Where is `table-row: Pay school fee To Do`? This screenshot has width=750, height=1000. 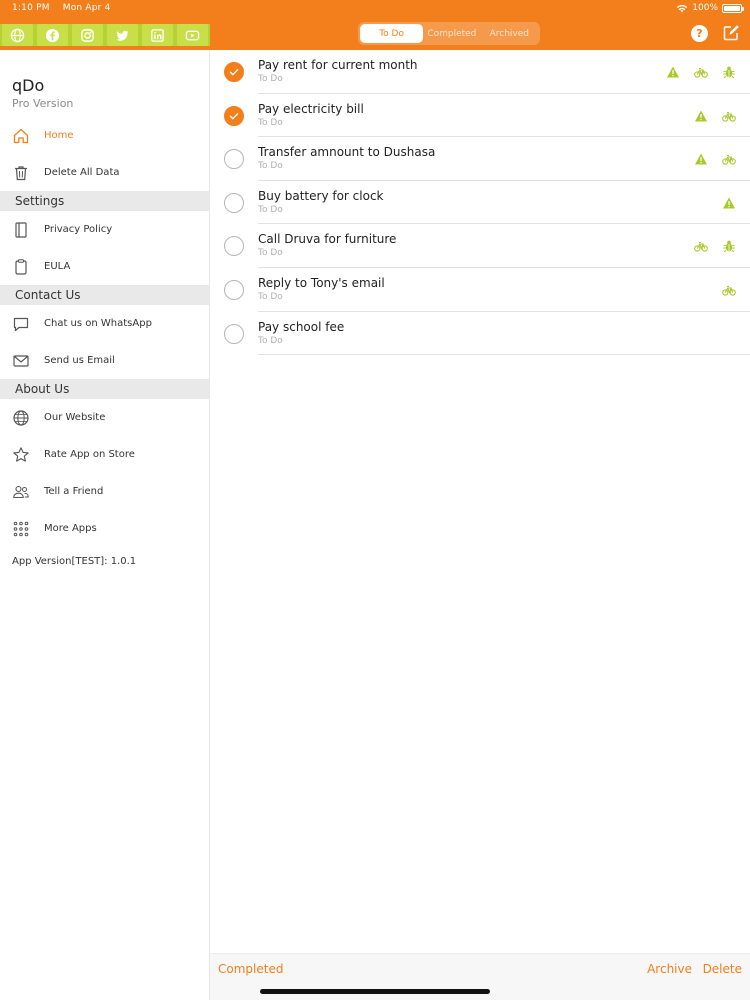
table-row: Pay school fee To Do is located at coordinates (480, 334).